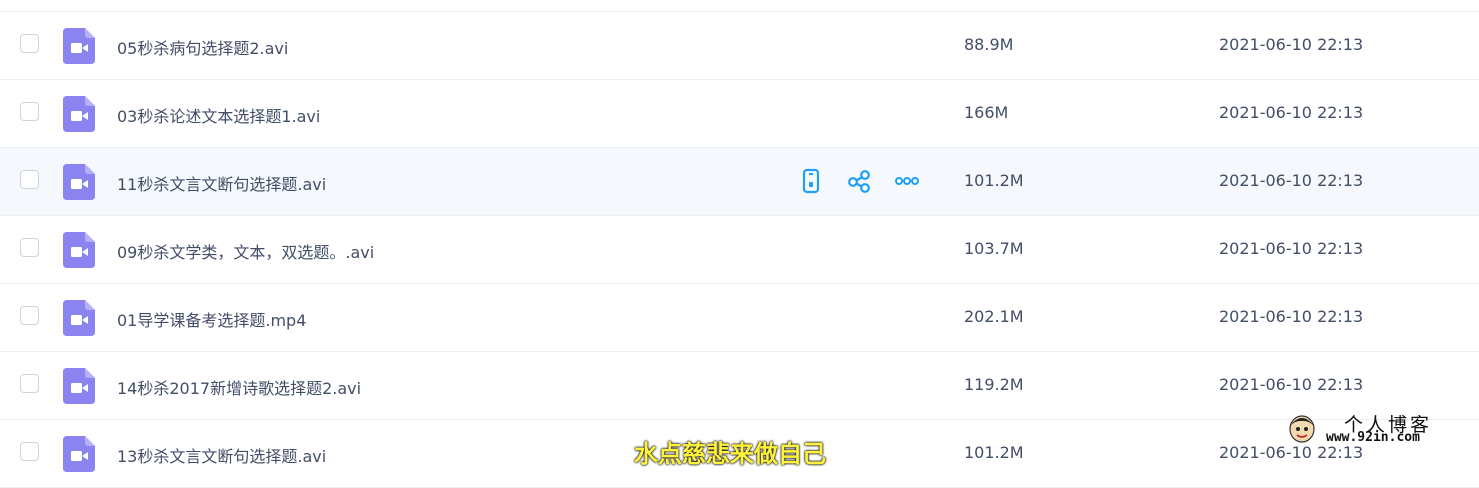 The height and width of the screenshot is (488, 1479). Describe the element at coordinates (239, 387) in the screenshot. I see `file-name: 14秒杀2017新增诗歌选择题2.avi` at that location.